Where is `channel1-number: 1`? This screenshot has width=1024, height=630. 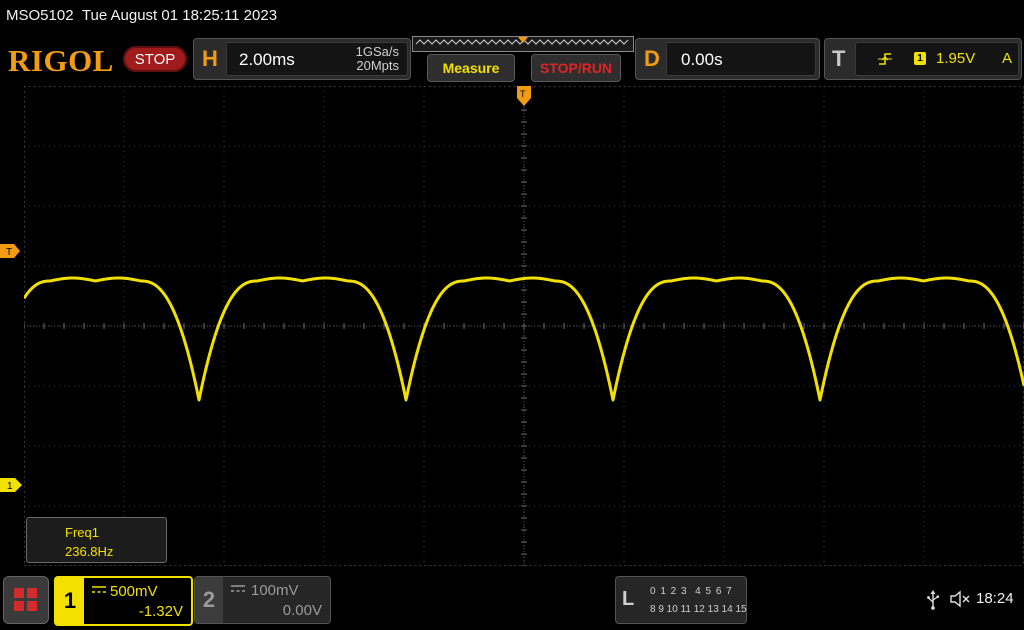
channel1-number: 1 is located at coordinates (70, 601).